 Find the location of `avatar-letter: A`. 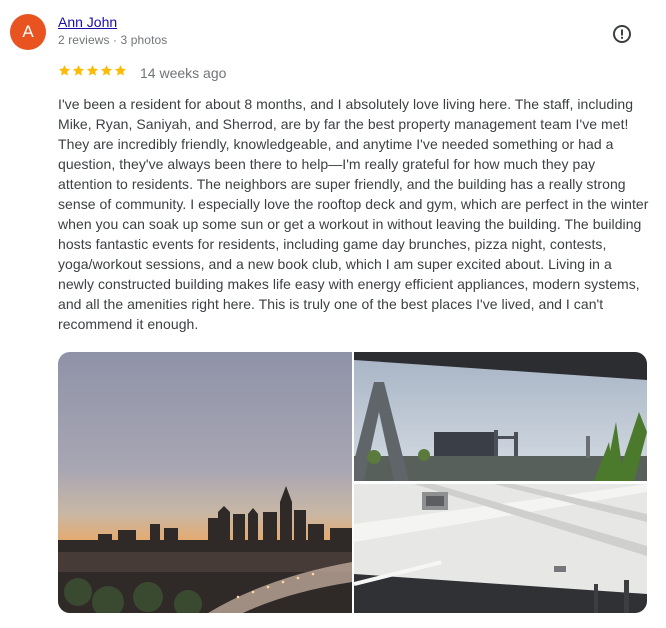

avatar-letter: A is located at coordinates (28, 31).